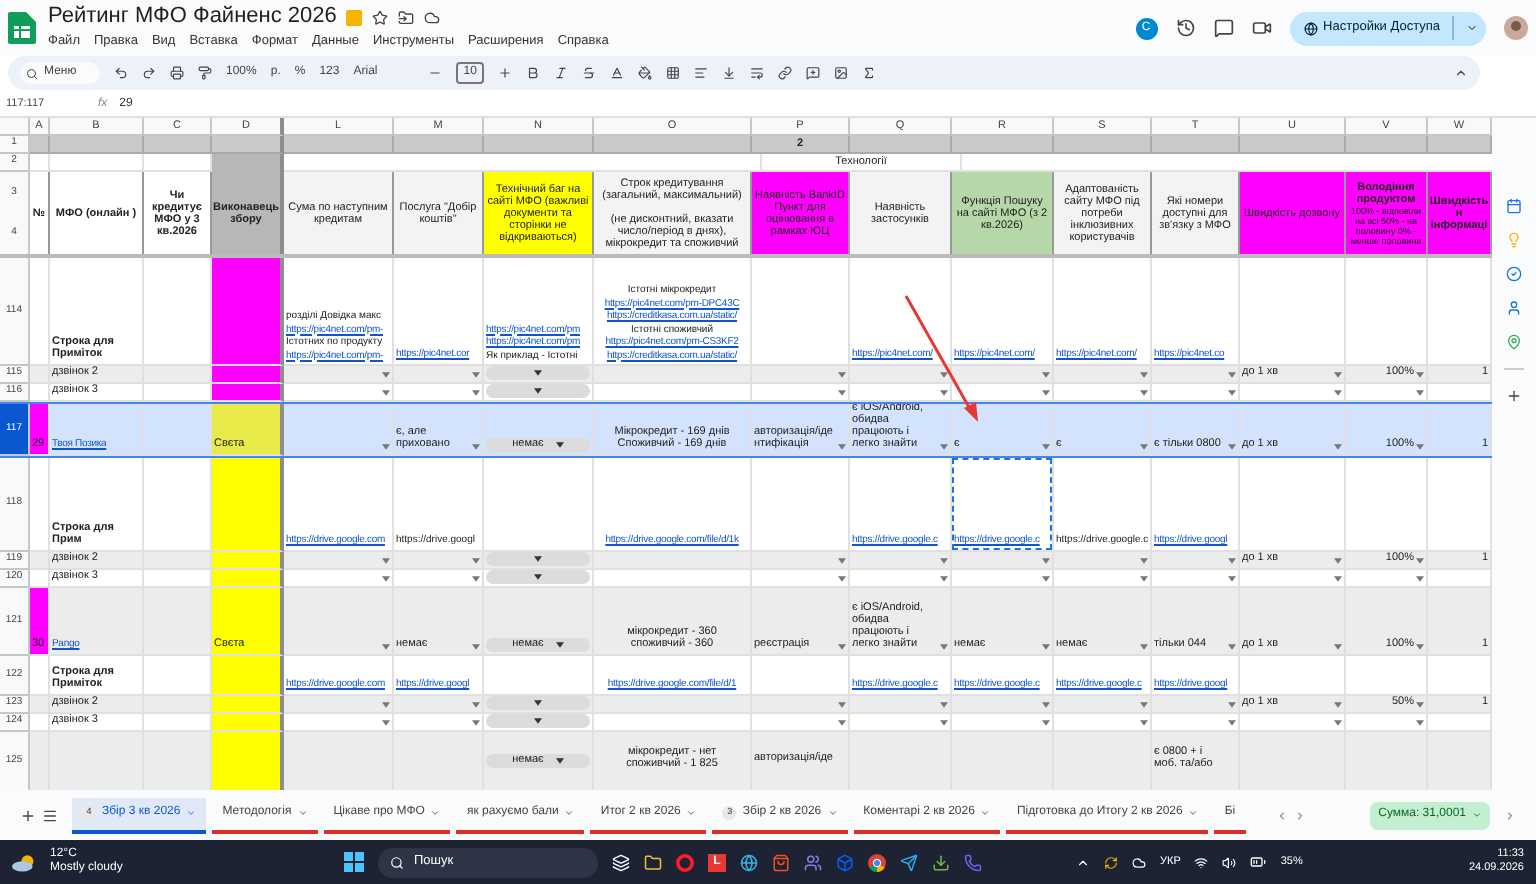  What do you see at coordinates (192, 17) in the screenshot?
I see `document-title: Рейтинг МФО Файненс 2026` at bounding box center [192, 17].